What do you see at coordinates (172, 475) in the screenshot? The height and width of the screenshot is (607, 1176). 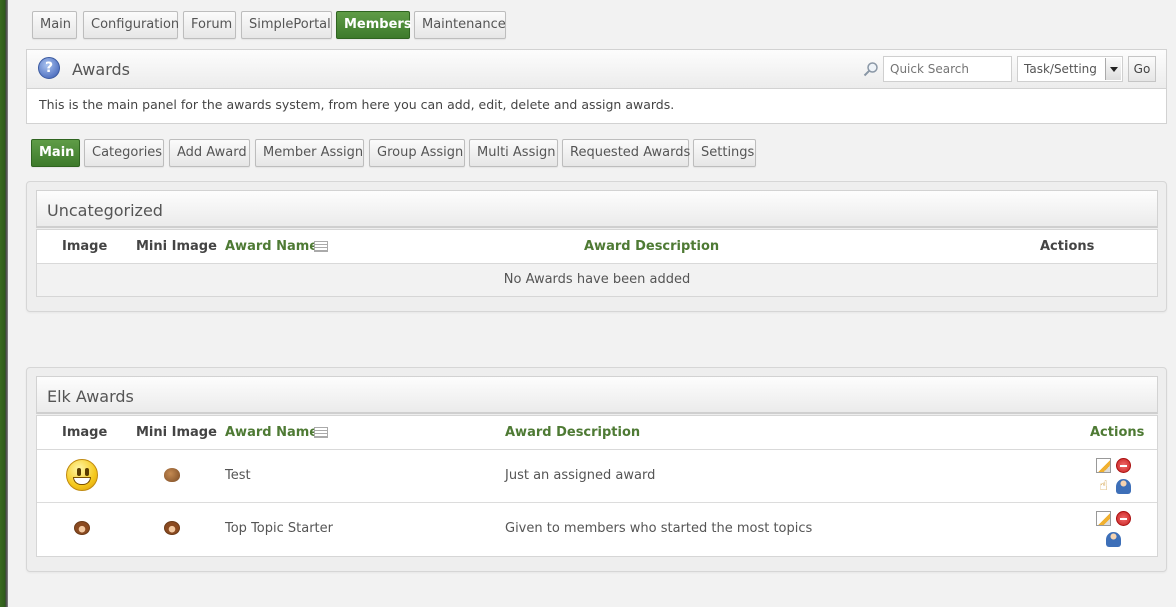 I see `acorn-icon` at bounding box center [172, 475].